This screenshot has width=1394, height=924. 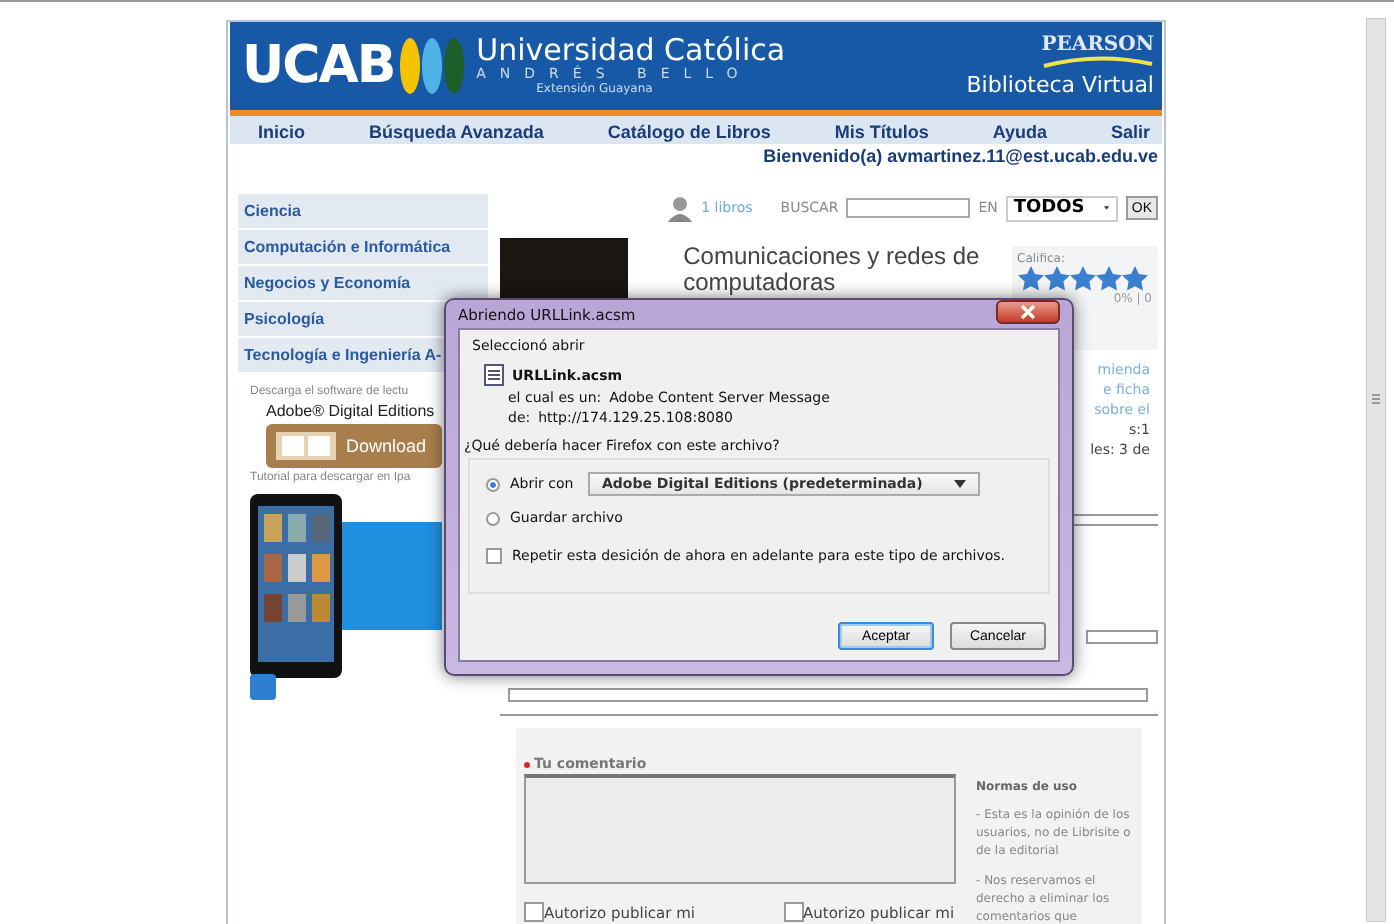 What do you see at coordinates (527, 764) in the screenshot?
I see `required-marker-icon` at bounding box center [527, 764].